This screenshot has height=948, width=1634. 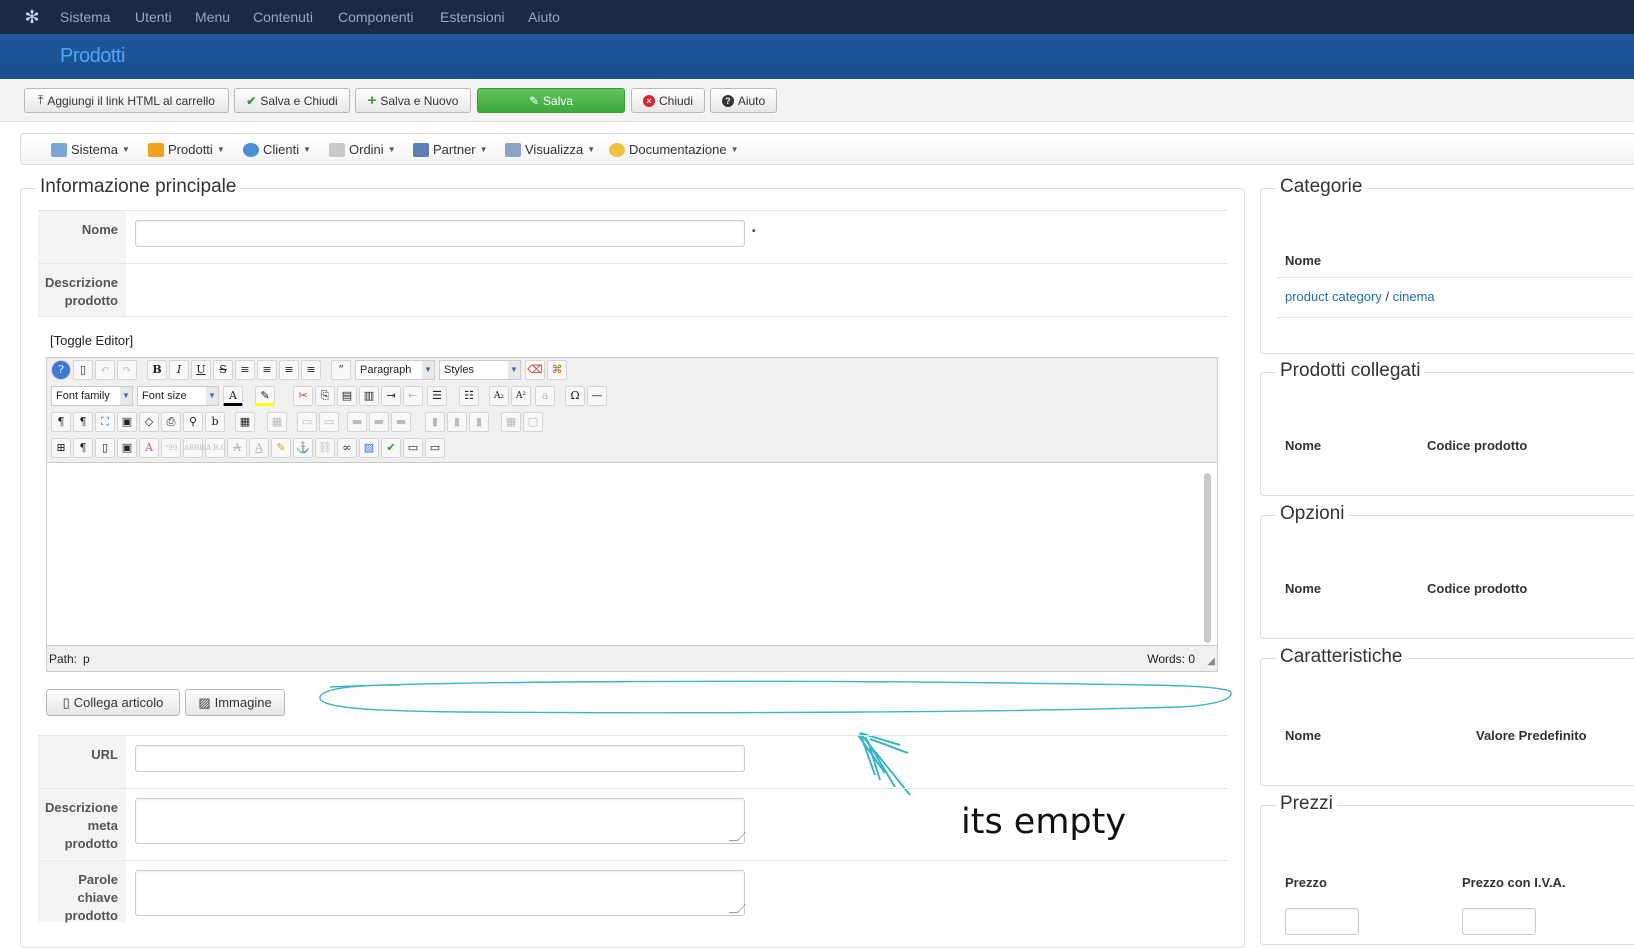 I want to click on copy-icon: ⎘, so click(x=325, y=396).